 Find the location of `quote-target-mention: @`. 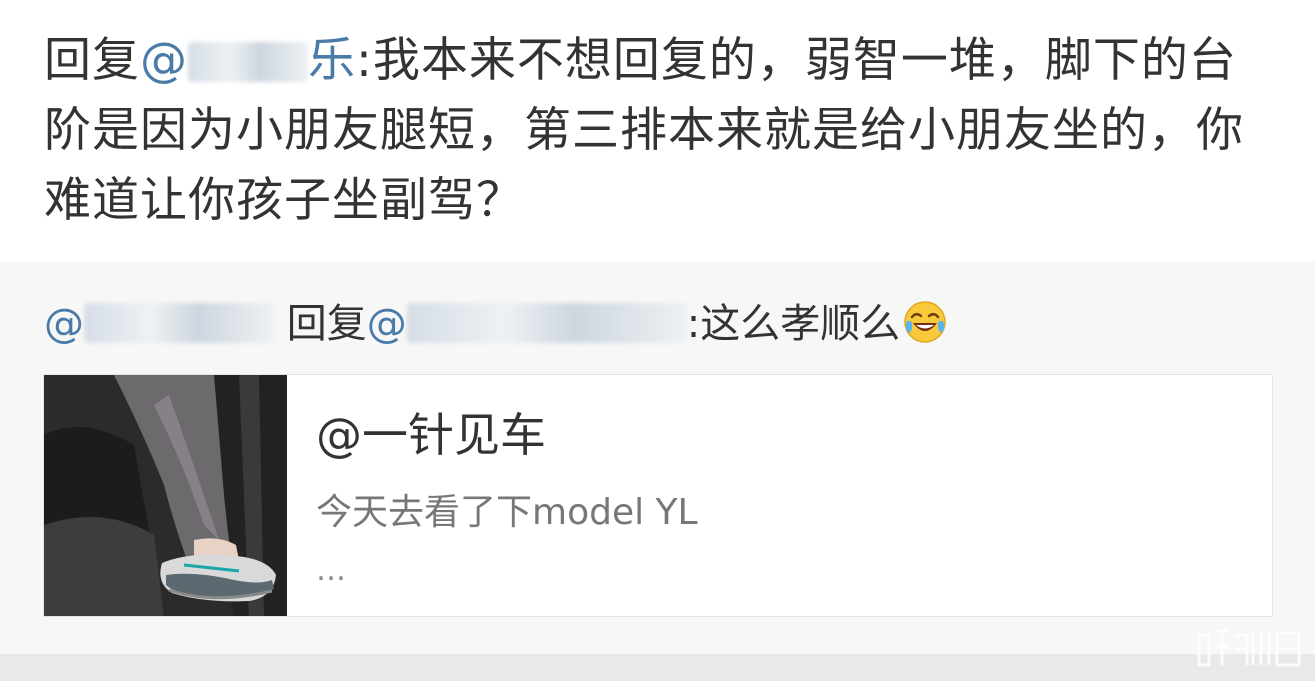

quote-target-mention: @ is located at coordinates (527, 324).